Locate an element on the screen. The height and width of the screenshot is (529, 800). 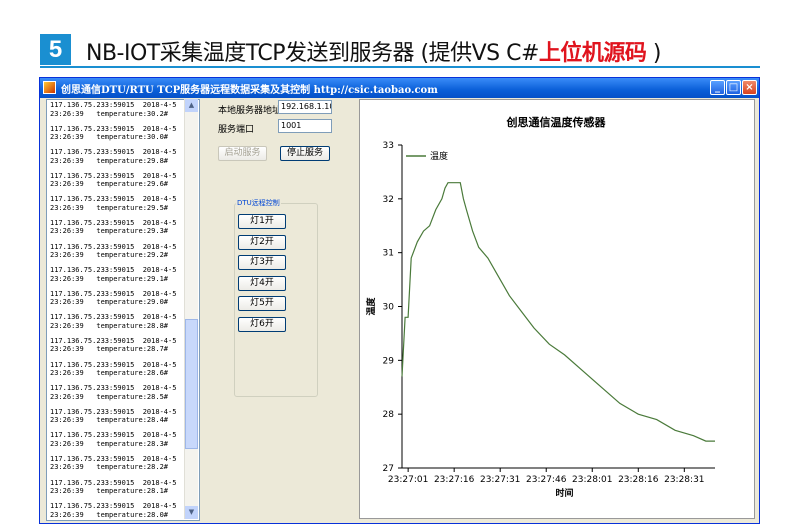
step-number-badge: 5 is located at coordinates (55, 49).